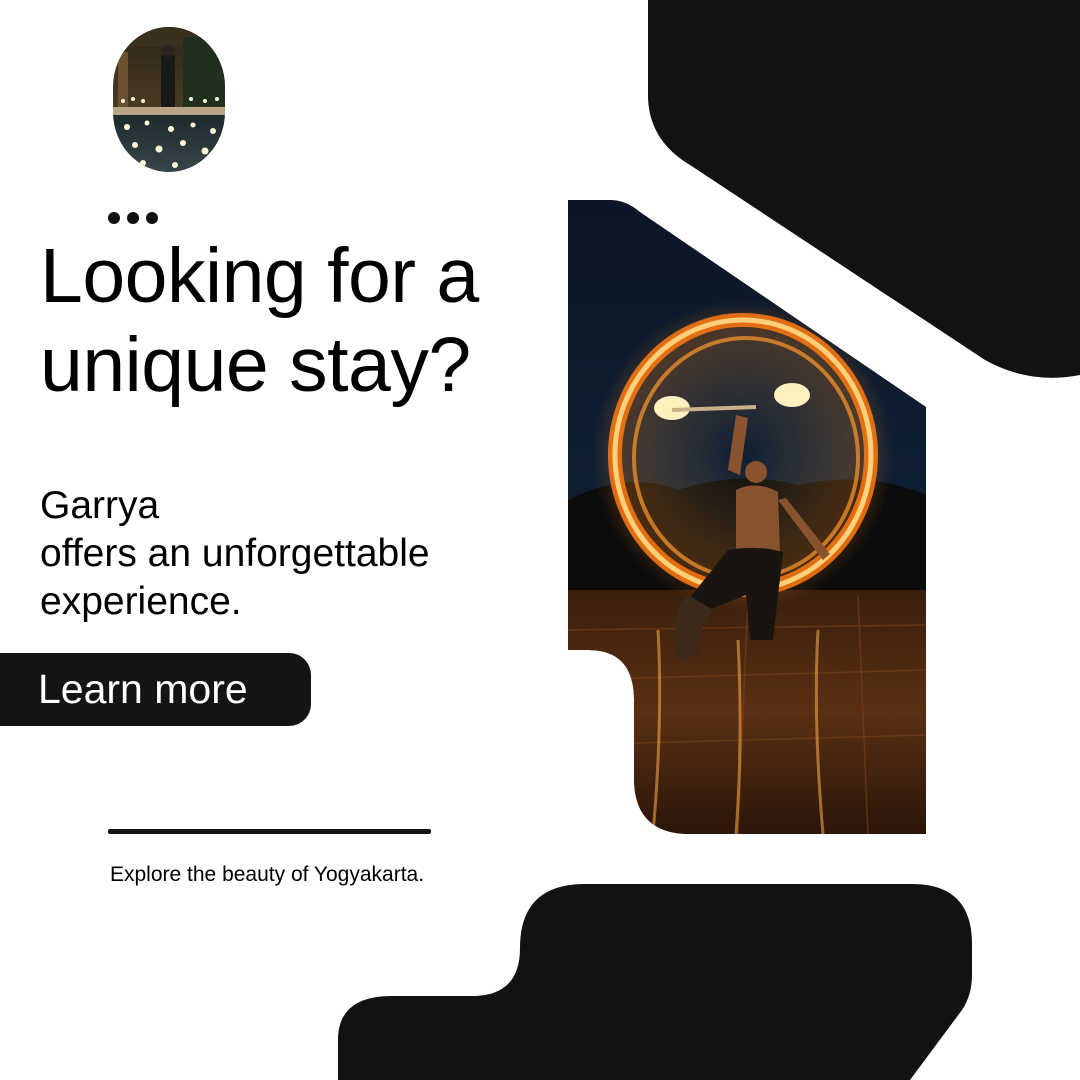 This screenshot has width=1080, height=1080. What do you see at coordinates (267, 874) in the screenshot?
I see `tagline: Explore the beauty of Yogyakarta.` at bounding box center [267, 874].